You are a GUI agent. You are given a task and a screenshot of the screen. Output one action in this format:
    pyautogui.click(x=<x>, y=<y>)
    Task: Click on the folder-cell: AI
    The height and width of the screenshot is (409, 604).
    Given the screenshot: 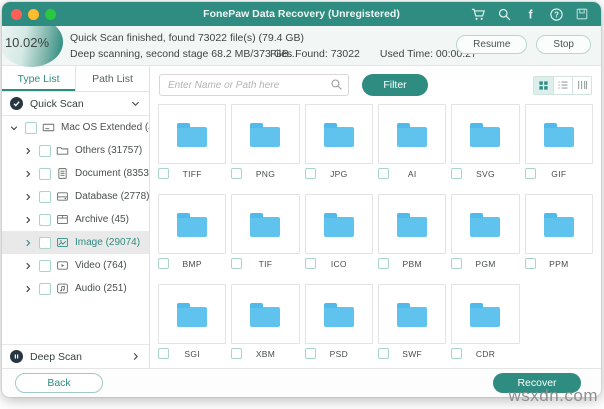 What is the action you would take?
    pyautogui.click(x=412, y=146)
    